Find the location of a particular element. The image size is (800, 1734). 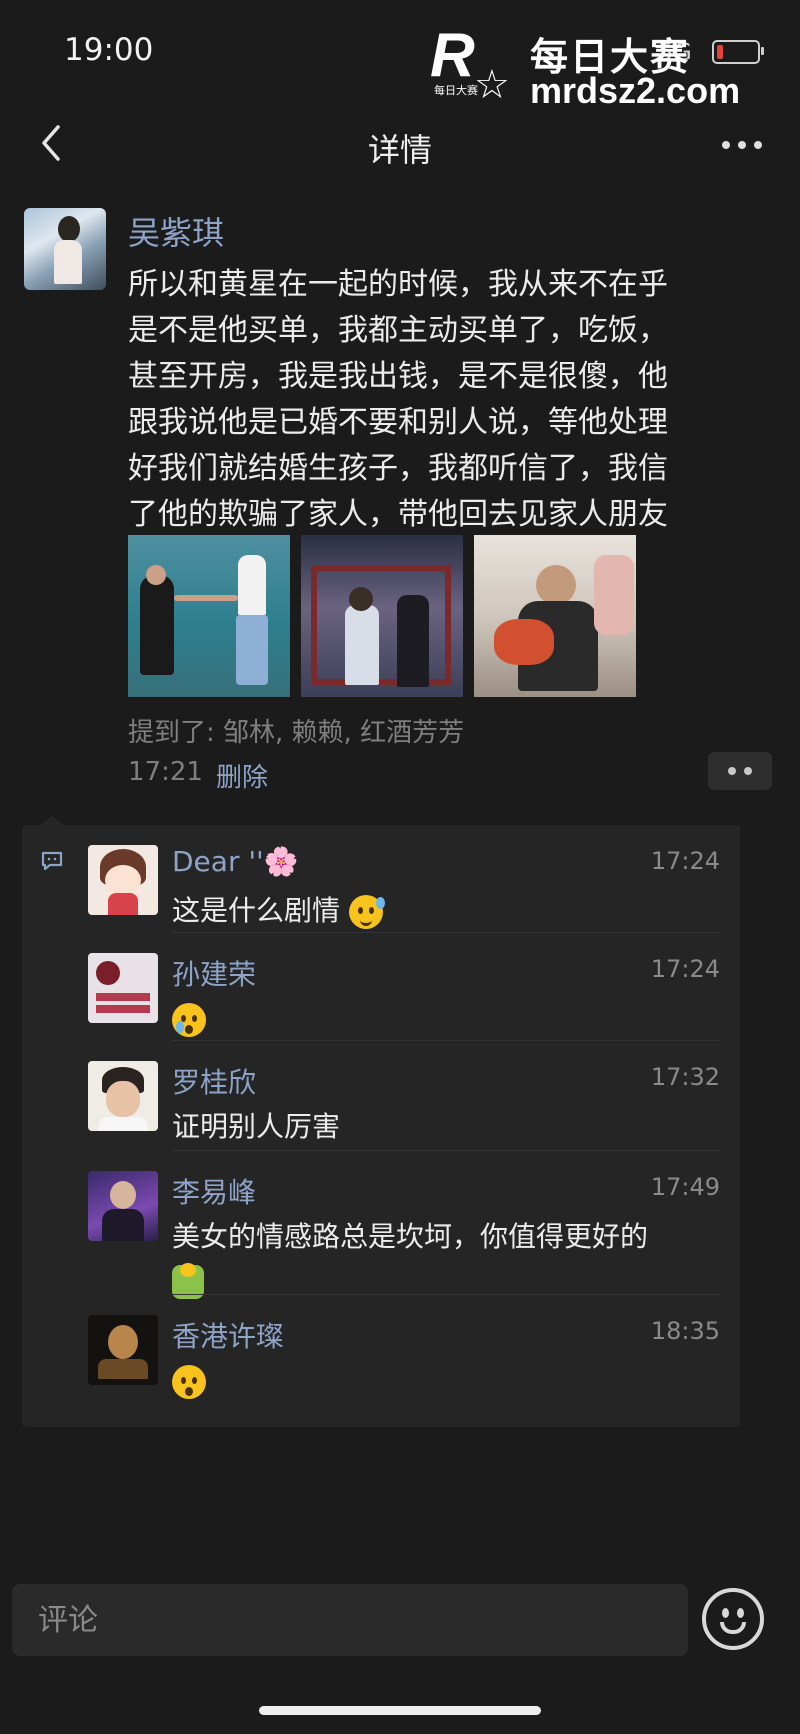

commenter-name: Dear ''🌸 is located at coordinates (235, 861).